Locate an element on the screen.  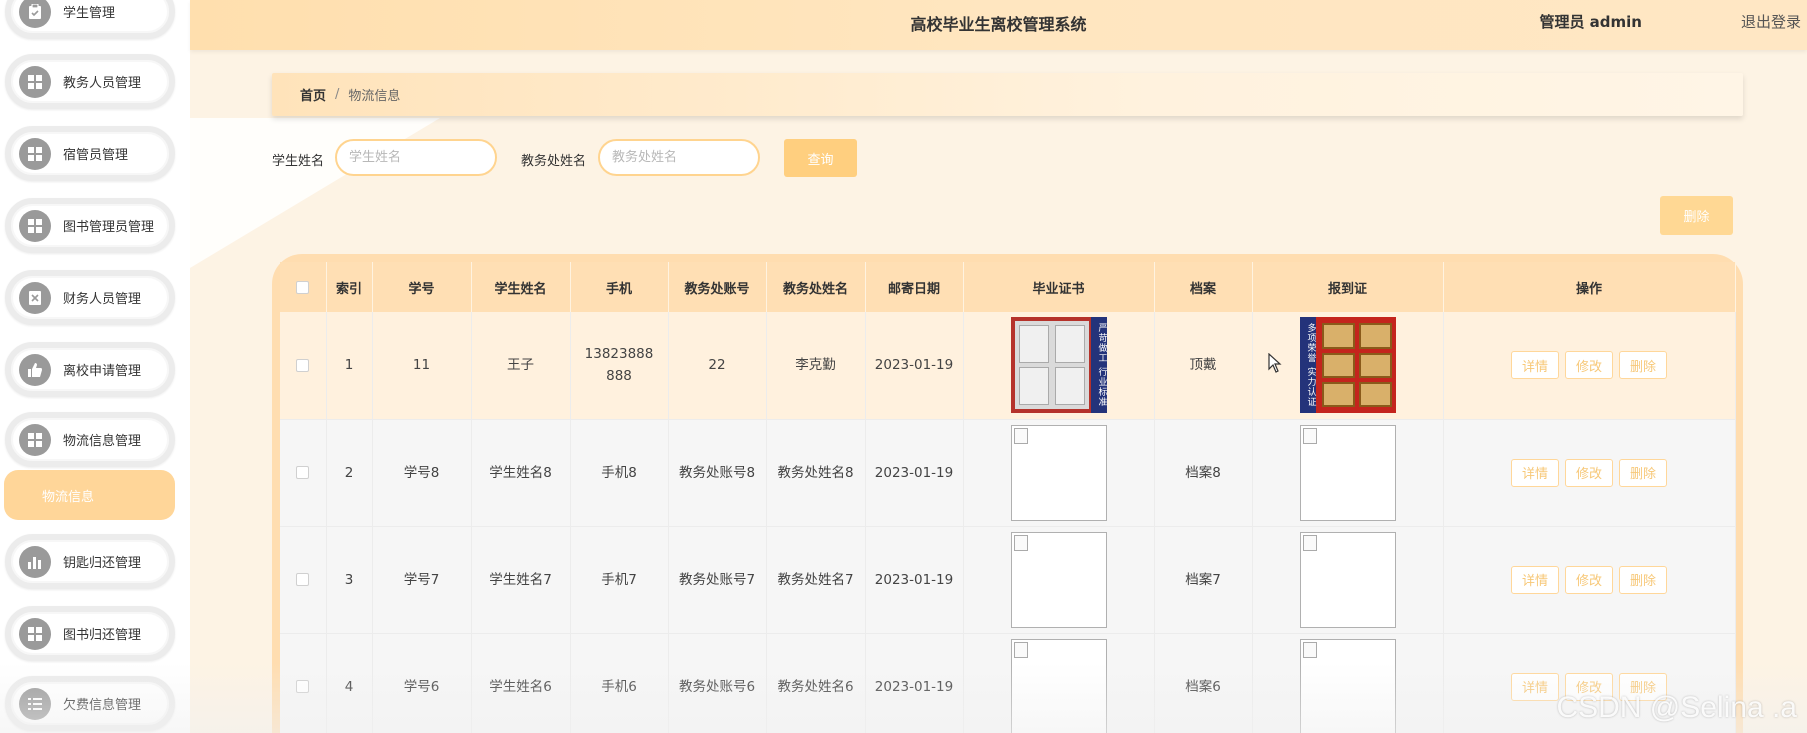
sidebar-item-label: 离校申请管理 is located at coordinates (102, 371).